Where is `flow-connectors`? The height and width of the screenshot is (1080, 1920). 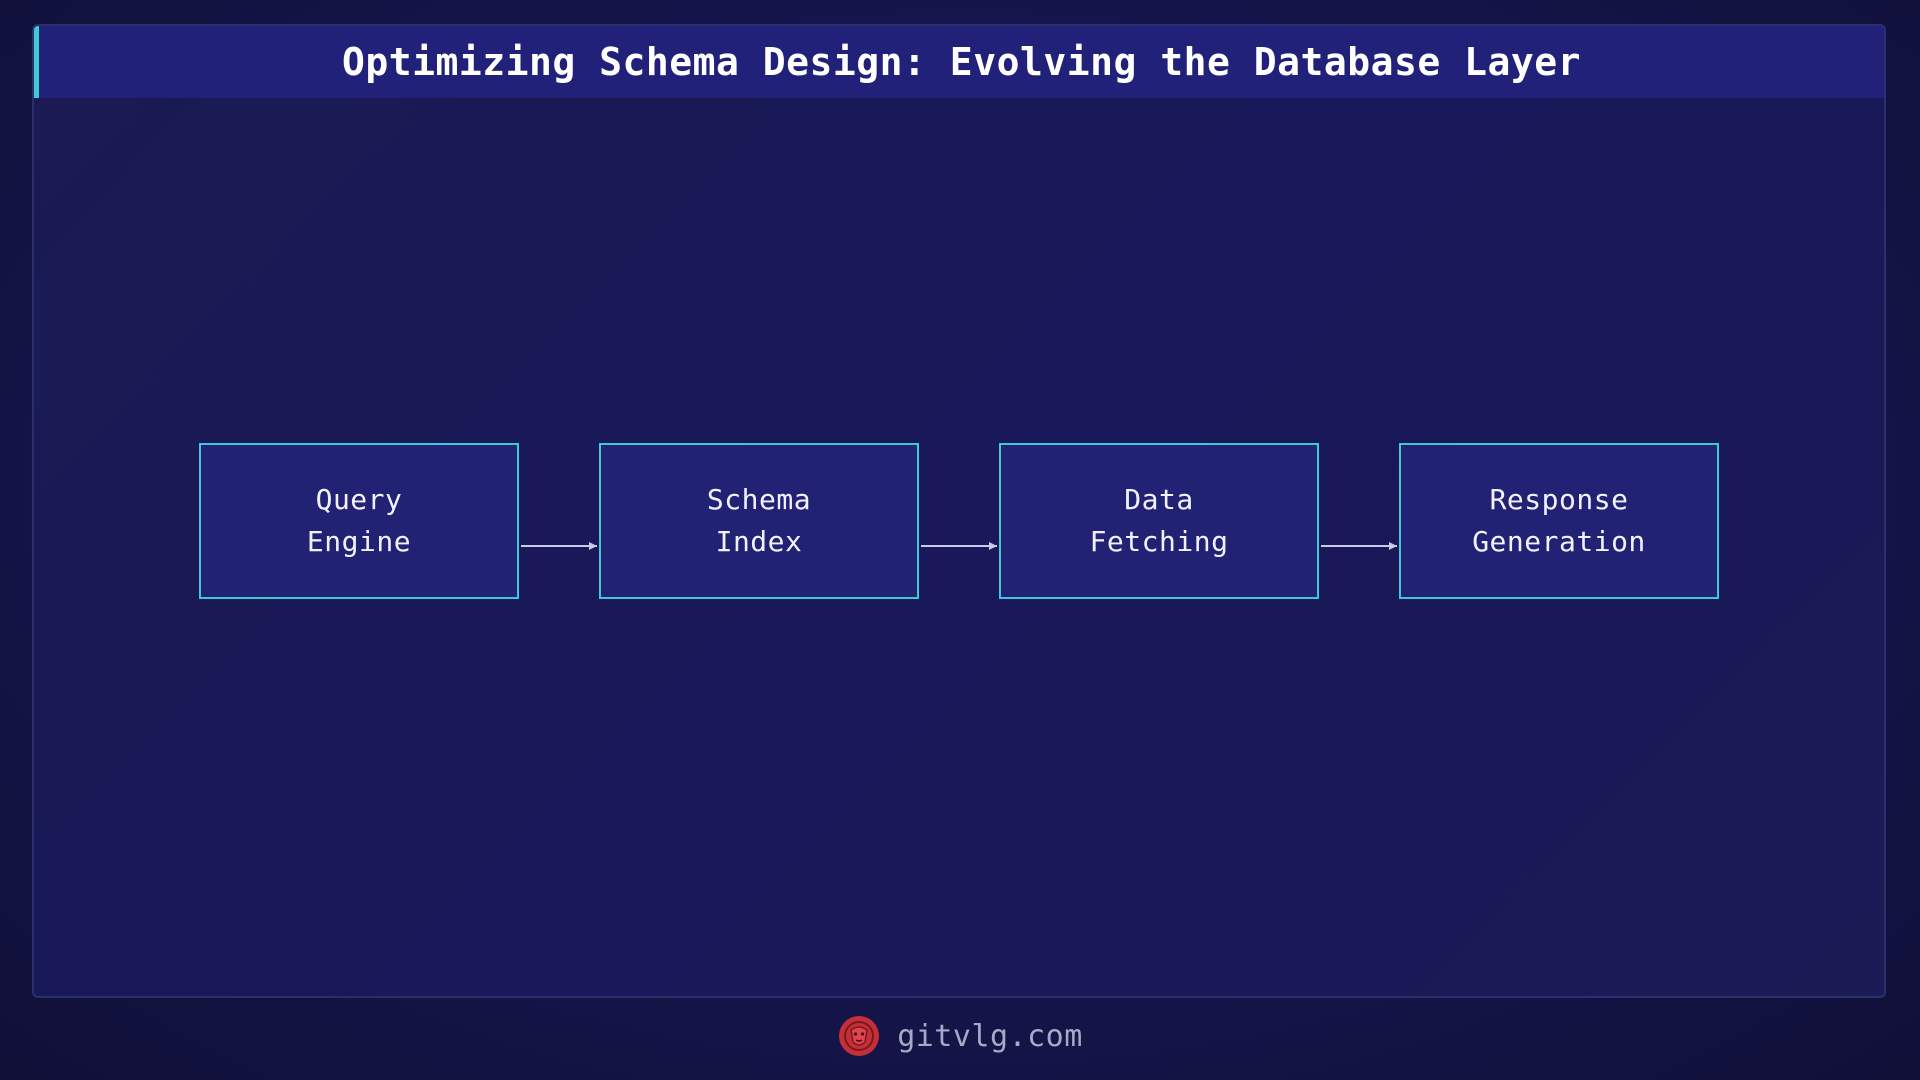 flow-connectors is located at coordinates (959, 546).